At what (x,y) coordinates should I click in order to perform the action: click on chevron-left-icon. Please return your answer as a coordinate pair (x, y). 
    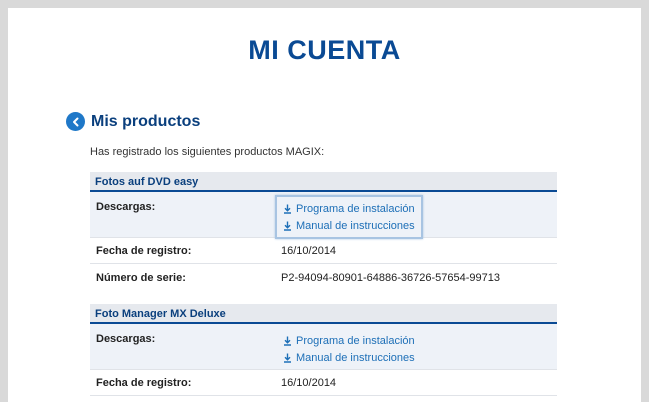
    Looking at the image, I should click on (75, 121).